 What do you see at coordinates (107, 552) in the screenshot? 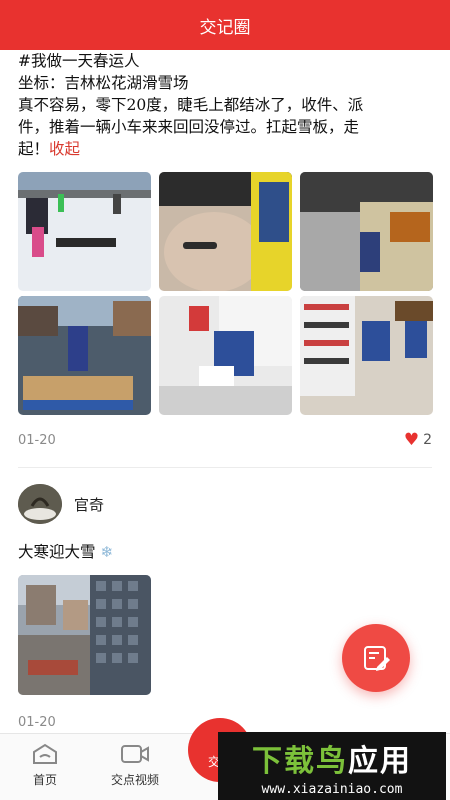
I see `snowflake-icon: ❄` at bounding box center [107, 552].